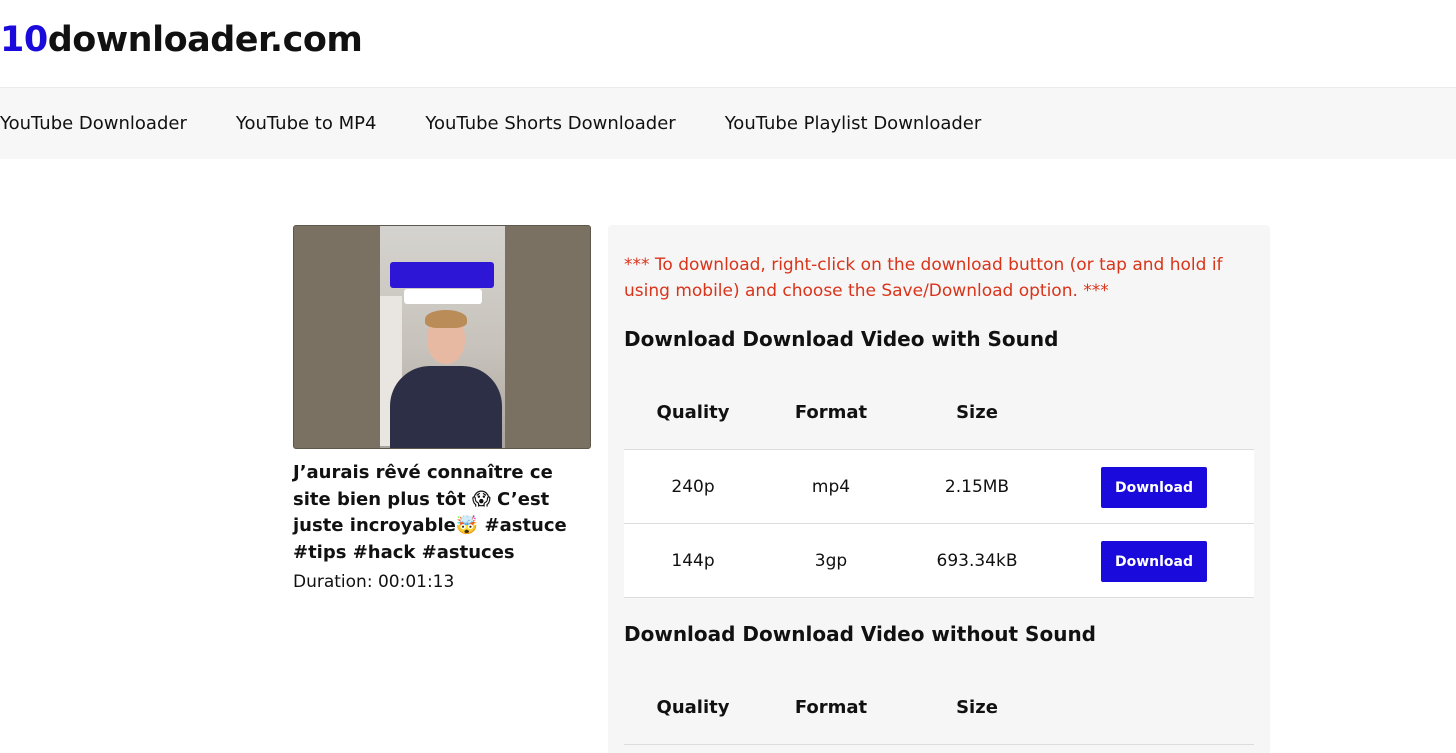  I want to click on video-duration: Duration: 00:01:13, so click(374, 582).